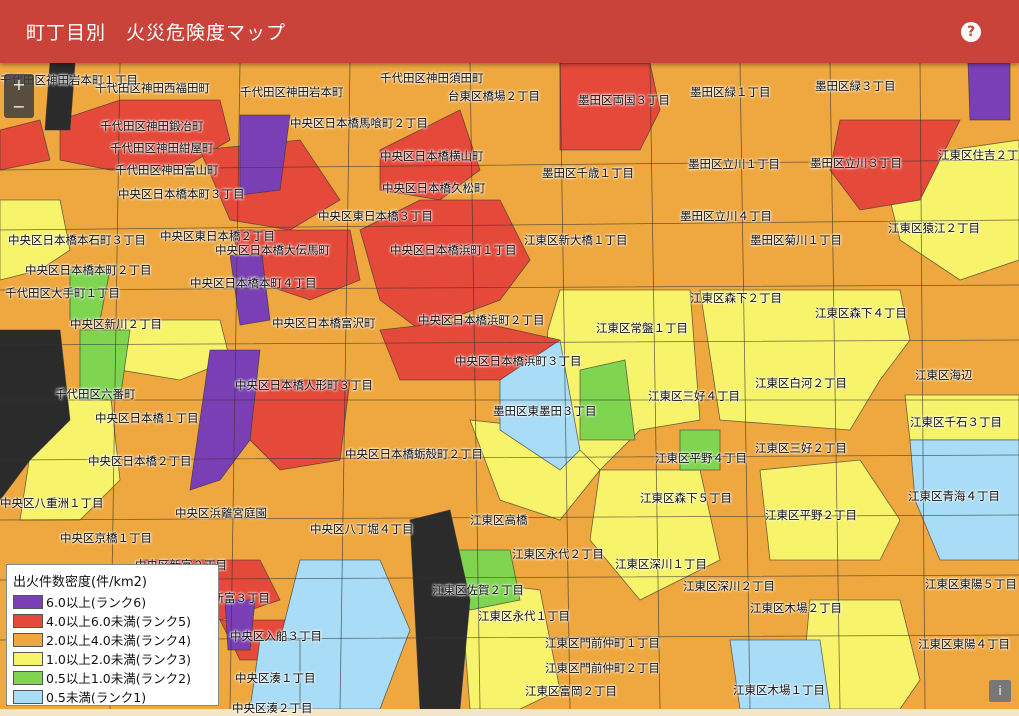 Image resolution: width=1019 pixels, height=716 pixels. I want to click on legend-item: 2.0以上4.0未満(ランク4), so click(113, 639).